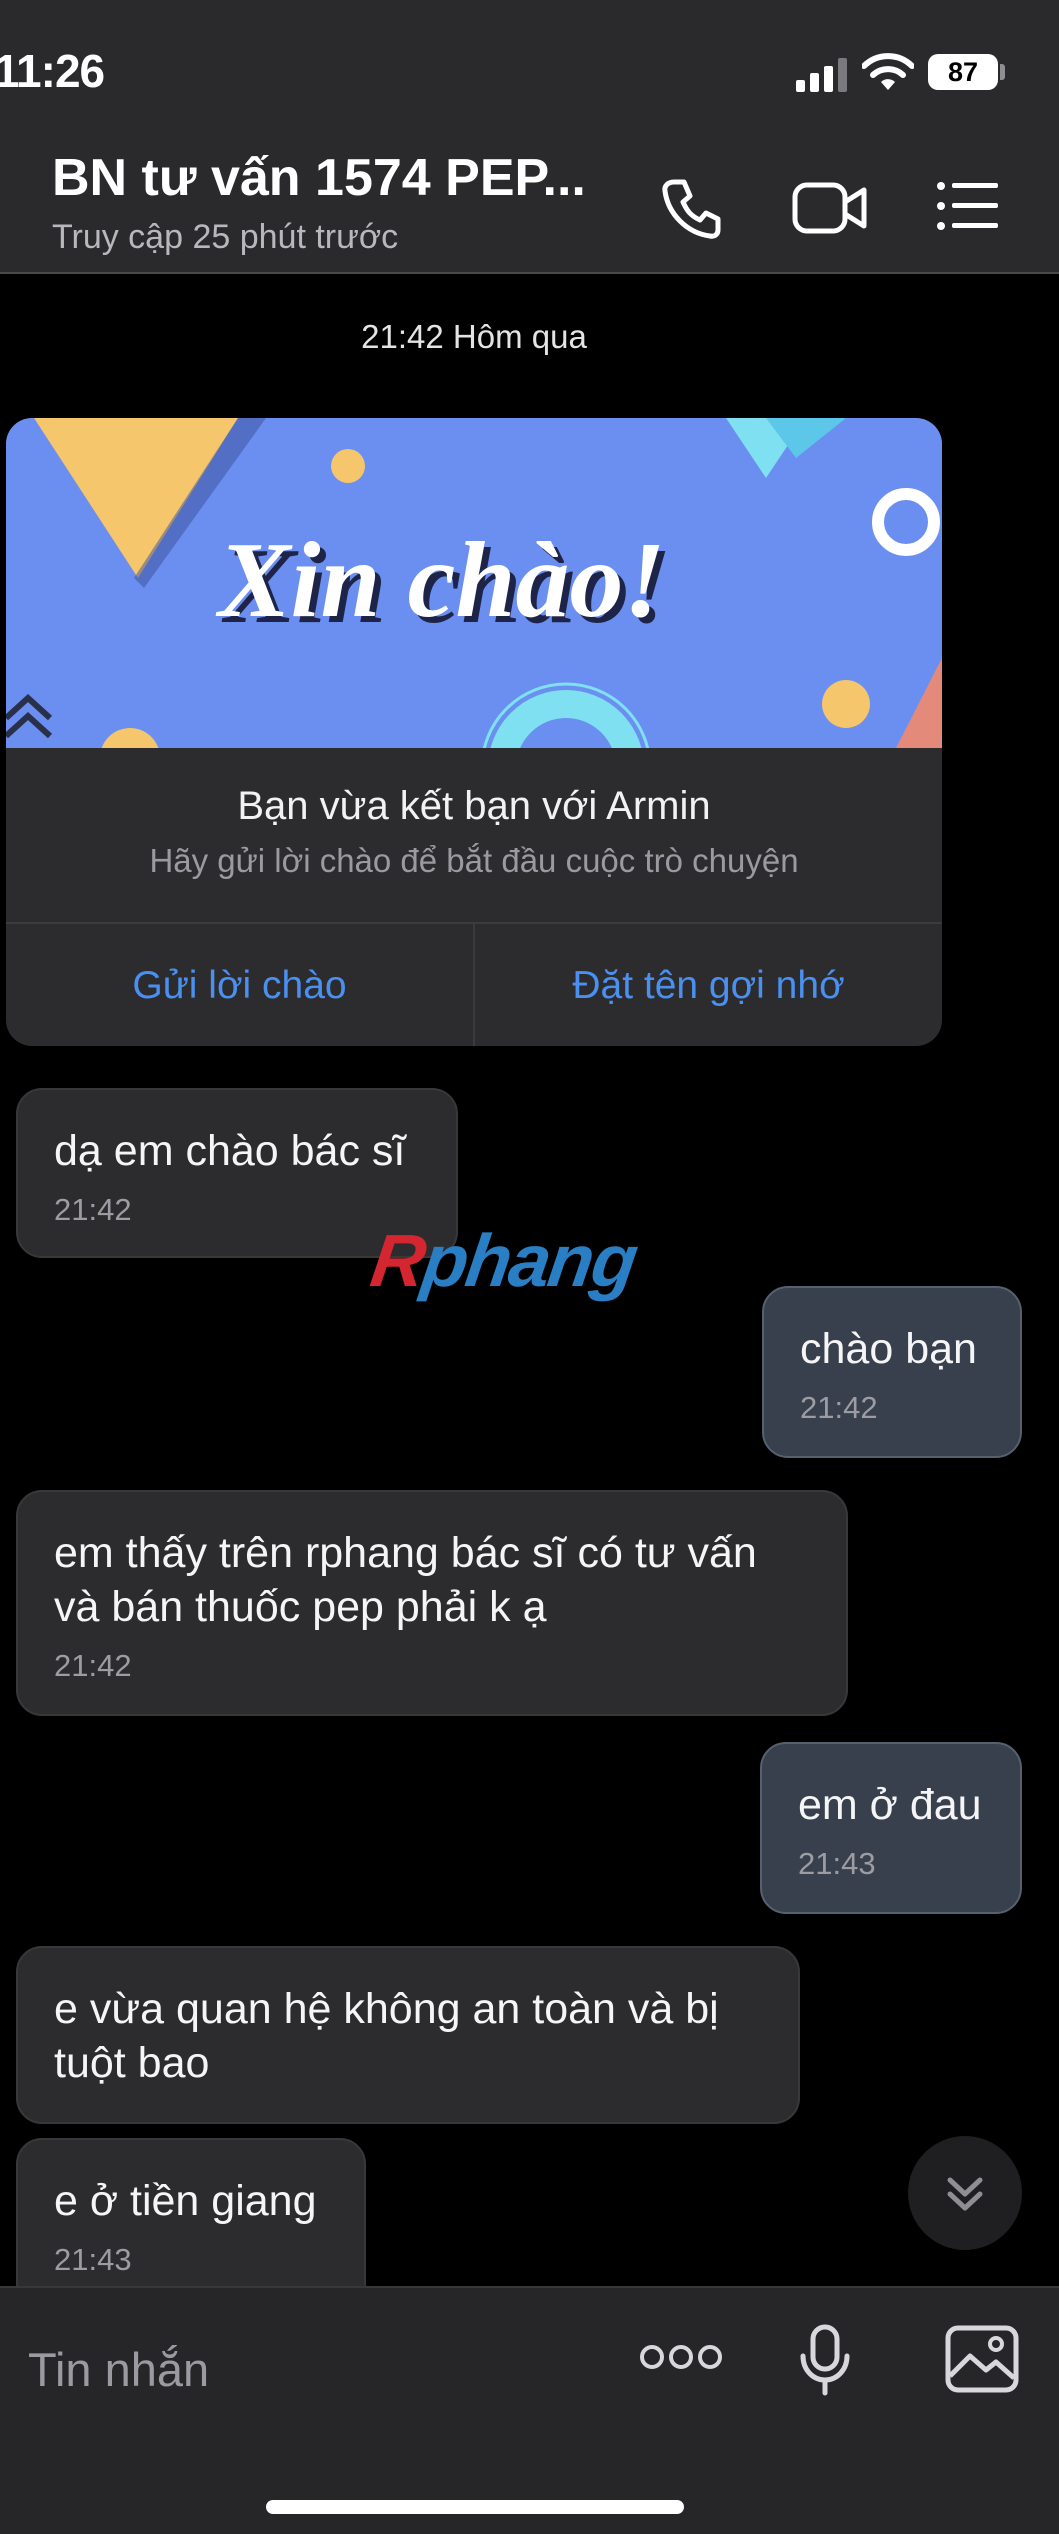  I want to click on menu-list-icon, so click(968, 206).